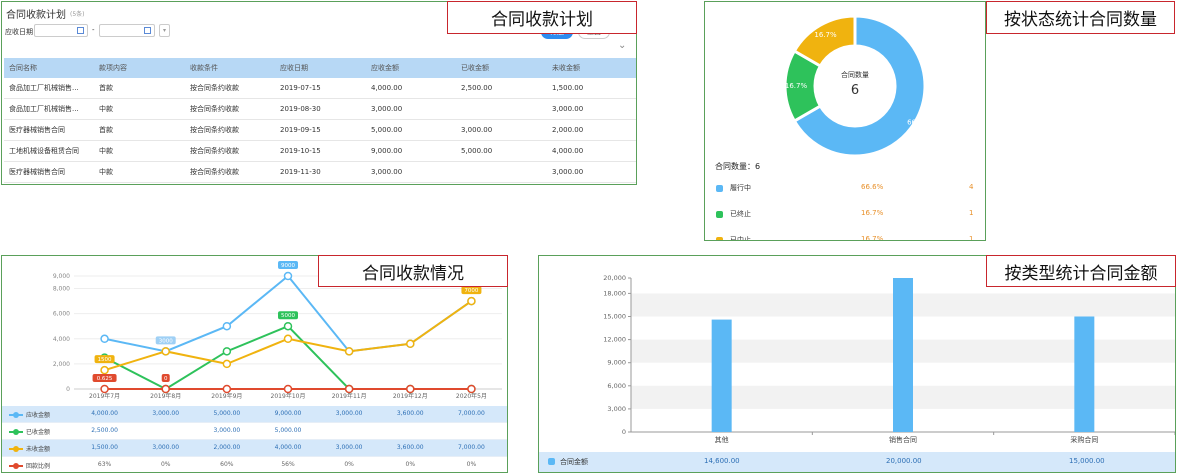 This screenshot has height=474, width=1177. Describe the element at coordinates (614, 278) in the screenshot. I see `y-tick-label: 20,000` at that location.